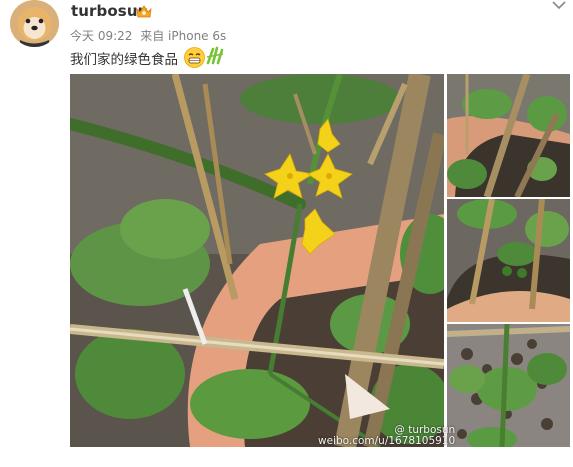 The image size is (573, 467). I want to click on watermark-url: weibo.com/u/1678105910, so click(387, 441).